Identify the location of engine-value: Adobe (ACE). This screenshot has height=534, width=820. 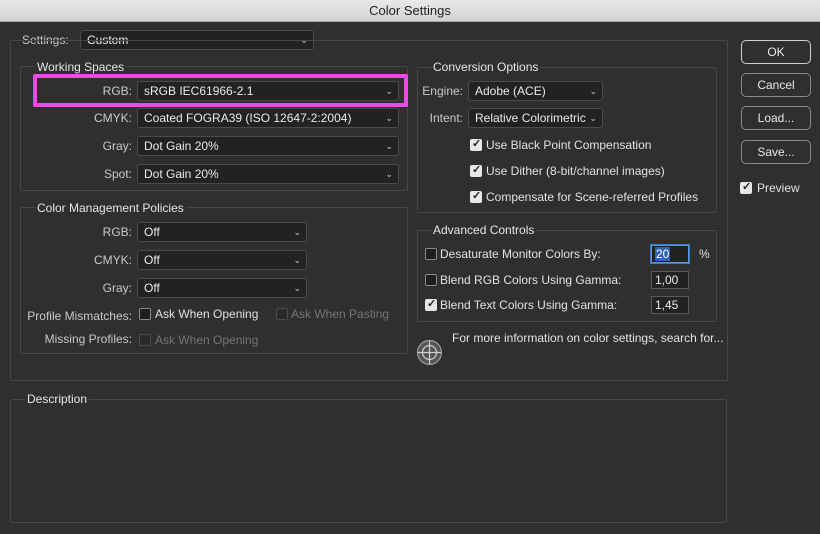
(510, 91).